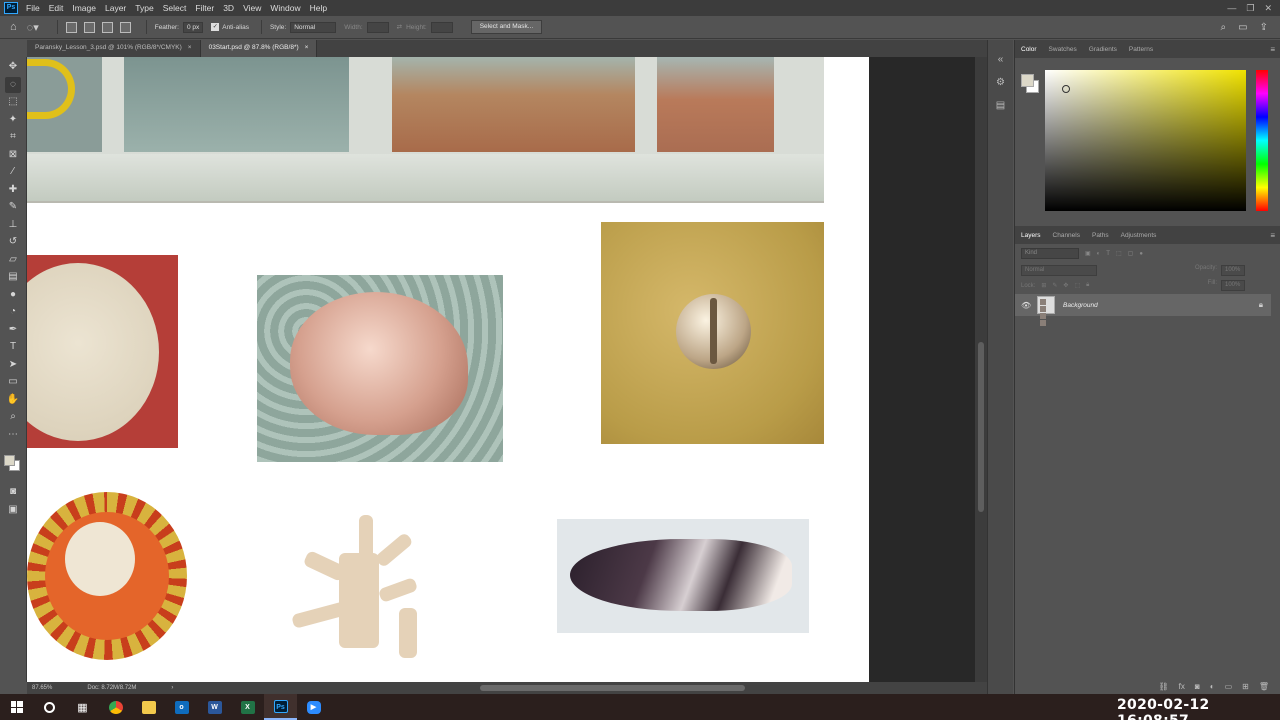 This screenshot has width=1280, height=720. What do you see at coordinates (1264, 686) in the screenshot?
I see `delete-layer-icon: 🗑︎` at bounding box center [1264, 686].